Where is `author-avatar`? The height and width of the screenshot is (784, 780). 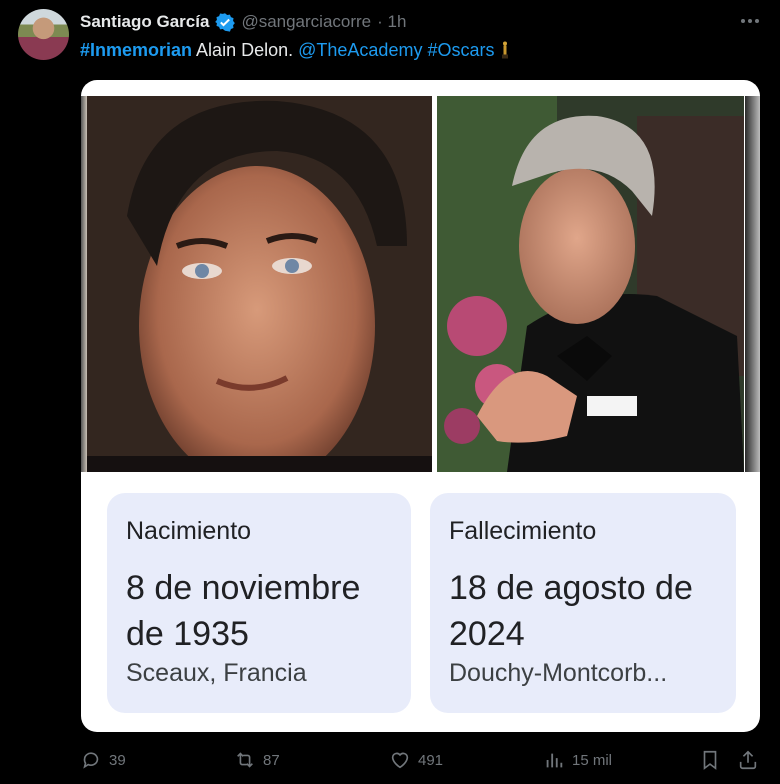
author-avatar is located at coordinates (43, 34).